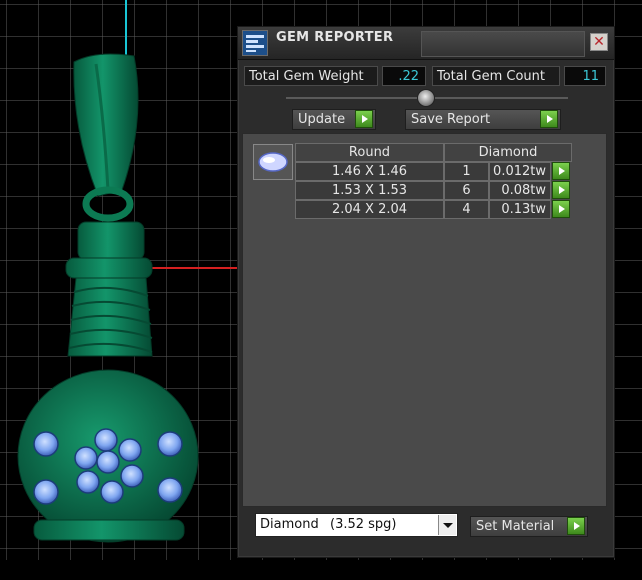 The height and width of the screenshot is (580, 642). Describe the element at coordinates (335, 37) in the screenshot. I see `panel-title: GEM REPORTER` at that location.